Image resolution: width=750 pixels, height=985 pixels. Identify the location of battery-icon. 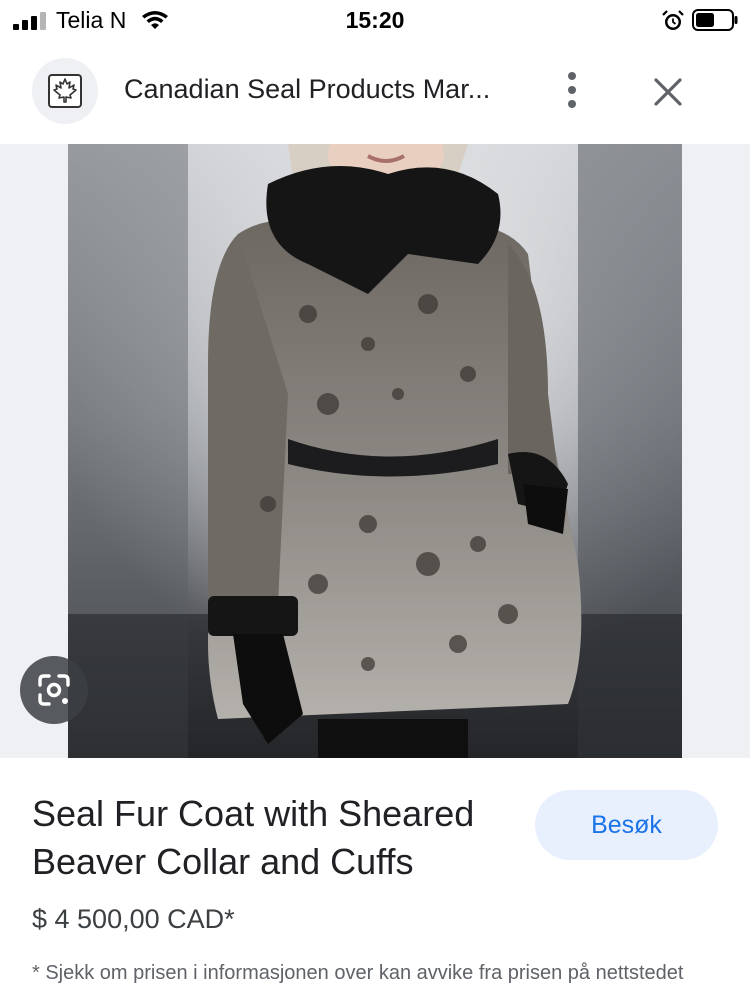
(715, 20).